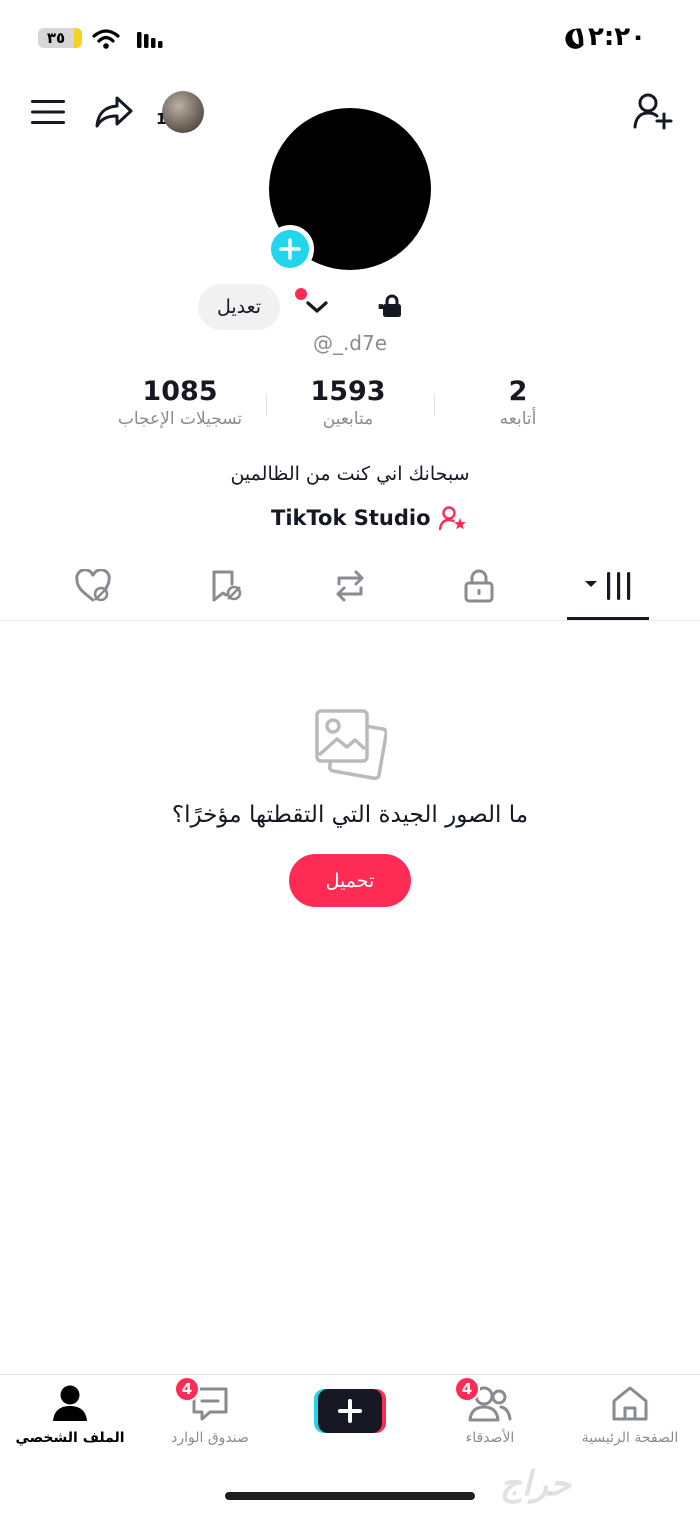 This screenshot has height=1514, width=700. I want to click on tab-reposts, so click(350, 586).